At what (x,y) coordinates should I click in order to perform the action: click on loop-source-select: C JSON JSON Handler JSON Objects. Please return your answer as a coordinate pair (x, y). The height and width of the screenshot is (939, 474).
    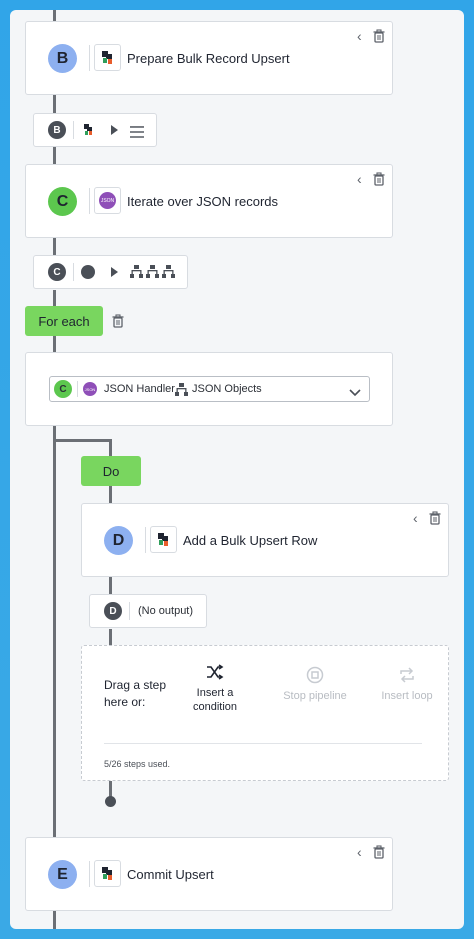
    Looking at the image, I should click on (209, 389).